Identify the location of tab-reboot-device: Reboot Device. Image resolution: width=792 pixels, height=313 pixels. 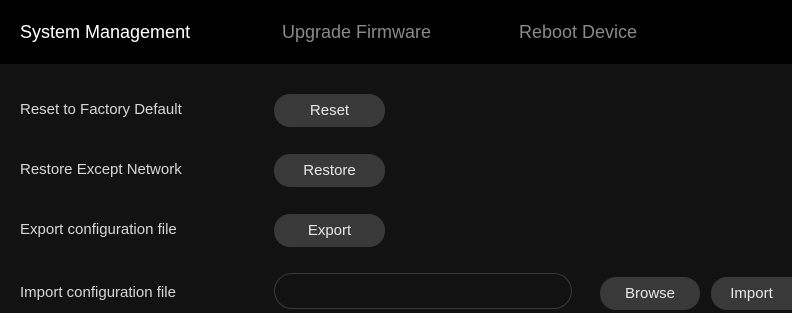
(578, 32).